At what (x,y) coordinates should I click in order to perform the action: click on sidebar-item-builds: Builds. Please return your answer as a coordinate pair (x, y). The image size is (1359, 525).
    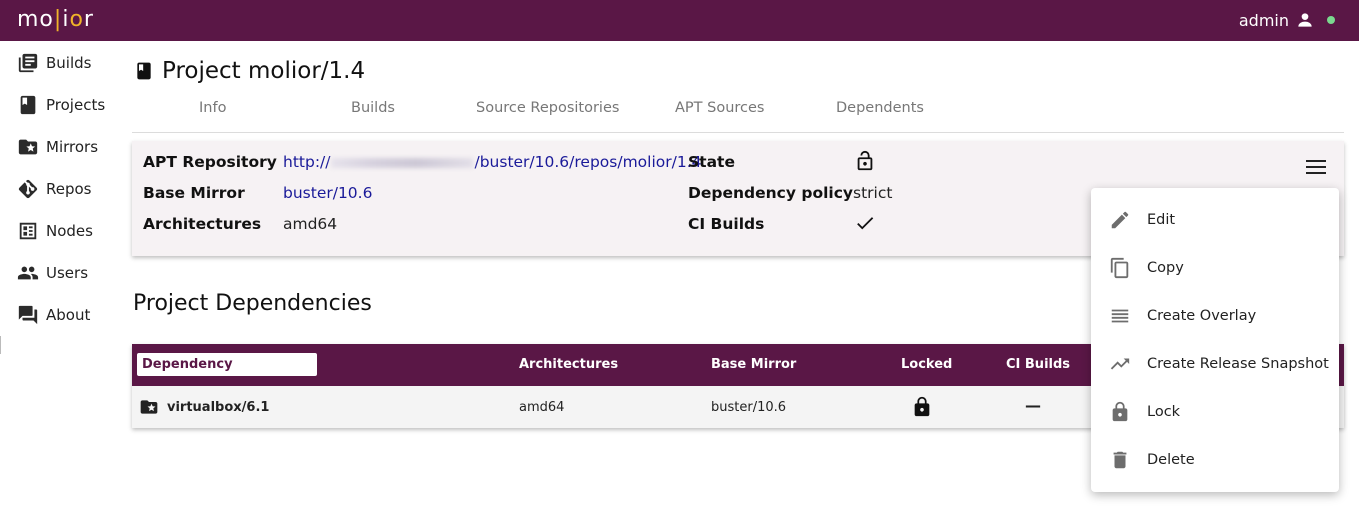
    Looking at the image, I should click on (54, 63).